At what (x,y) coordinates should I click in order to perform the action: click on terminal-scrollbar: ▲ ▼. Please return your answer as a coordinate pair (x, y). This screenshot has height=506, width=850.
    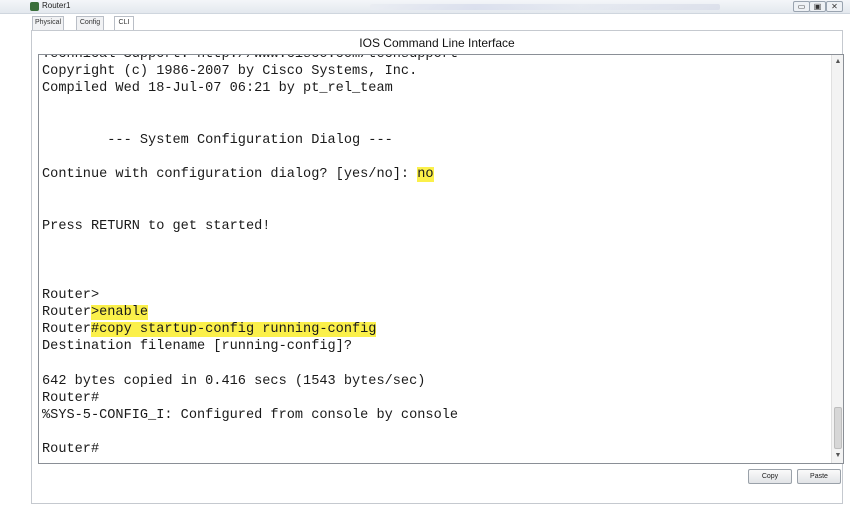
    Looking at the image, I should click on (837, 259).